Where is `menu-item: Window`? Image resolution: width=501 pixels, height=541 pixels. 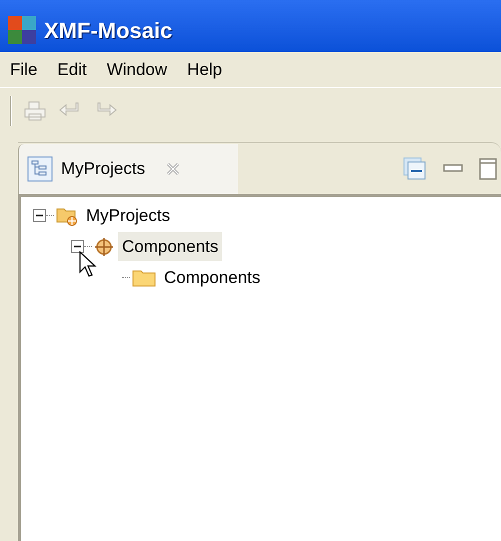
menu-item: Window is located at coordinates (137, 69).